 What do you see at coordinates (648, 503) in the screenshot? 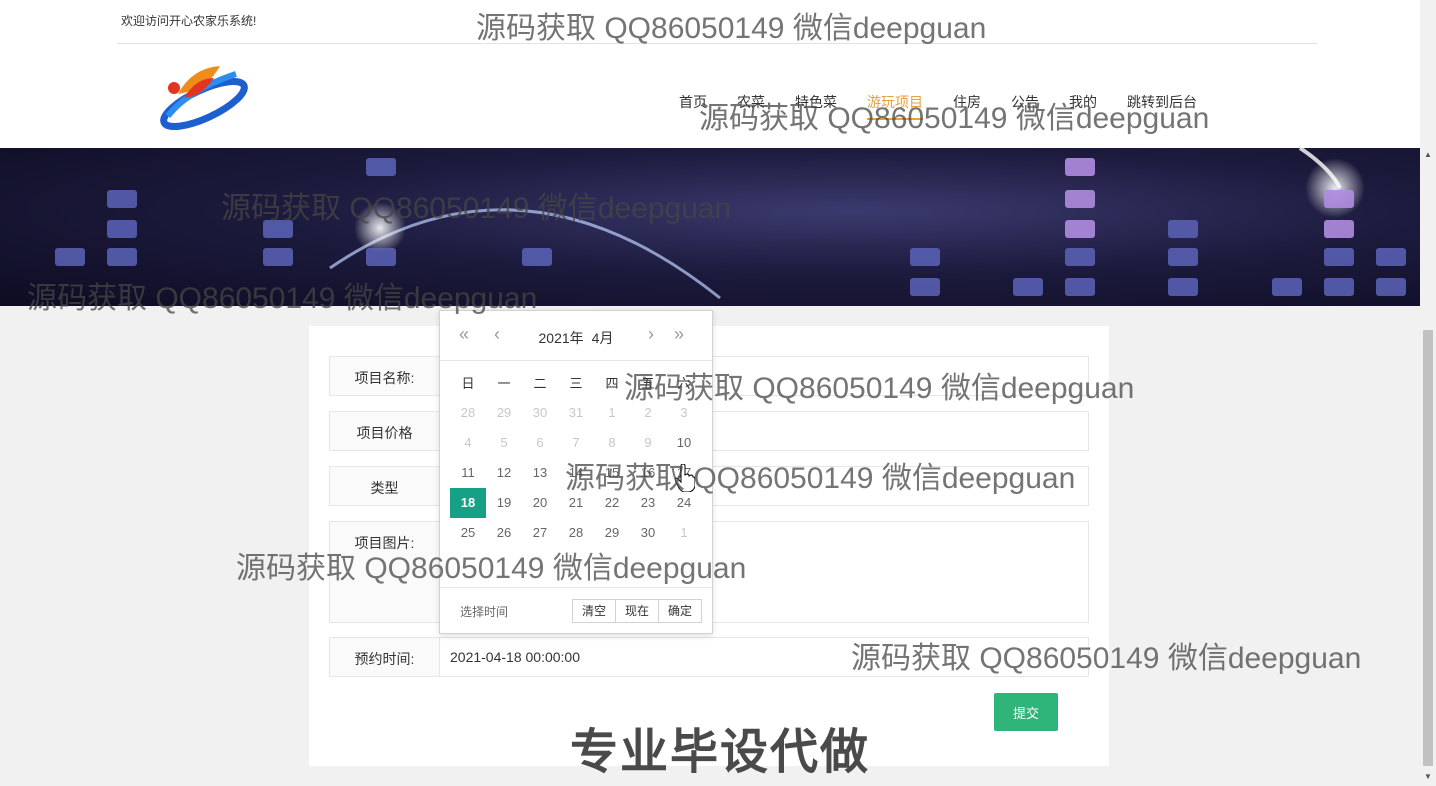
I see `calendar-day: 23` at bounding box center [648, 503].